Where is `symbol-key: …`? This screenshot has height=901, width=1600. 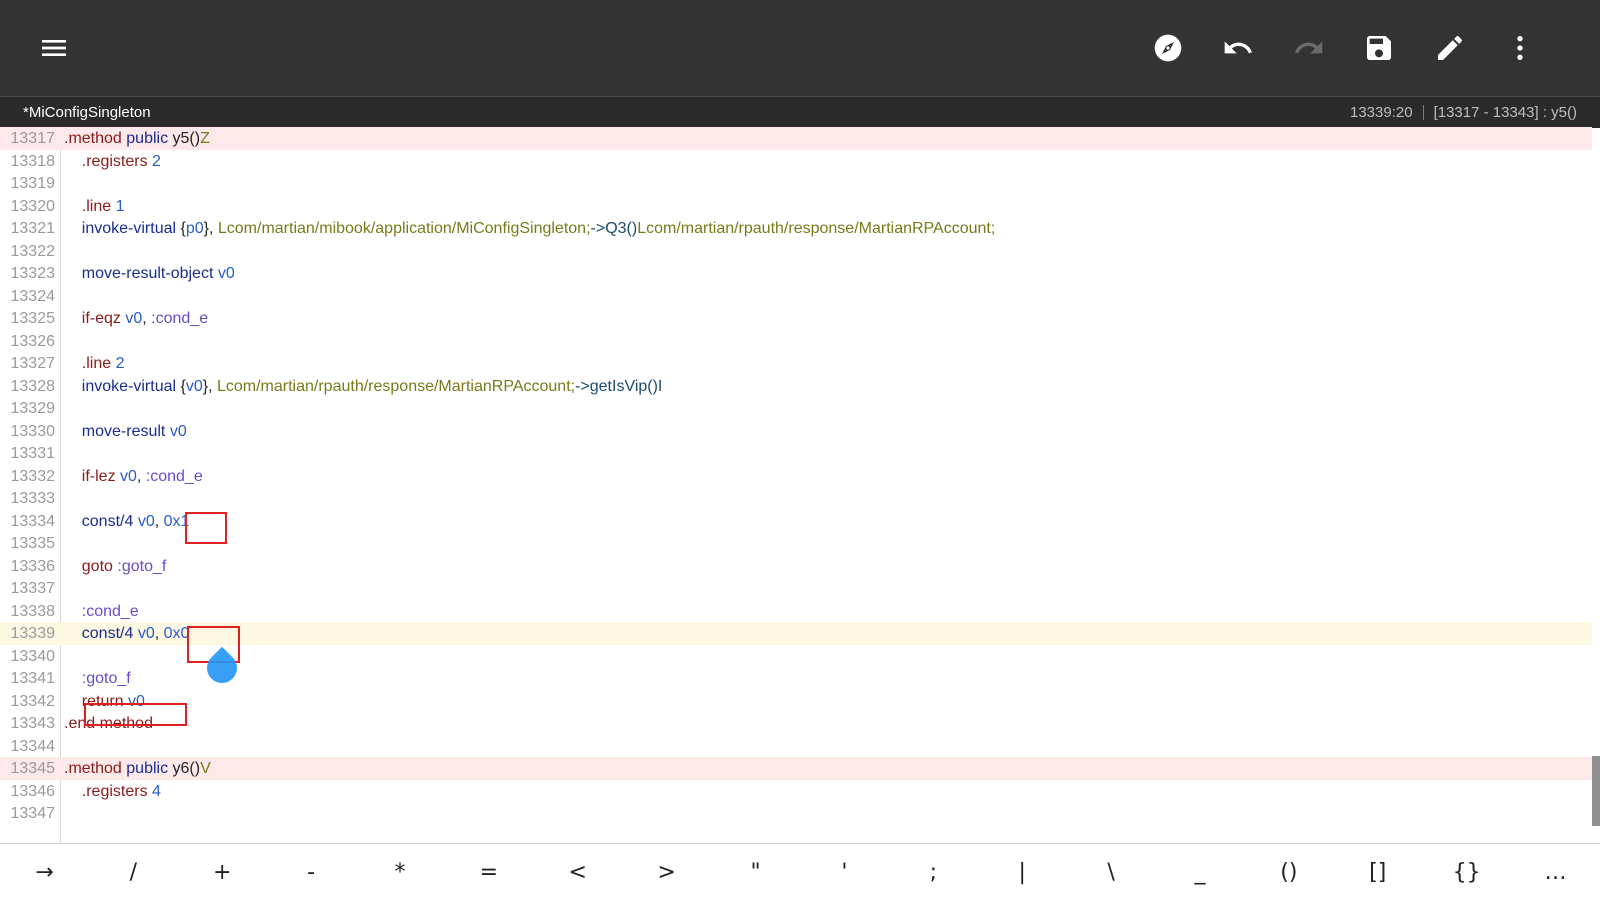 symbol-key: … is located at coordinates (1555, 872).